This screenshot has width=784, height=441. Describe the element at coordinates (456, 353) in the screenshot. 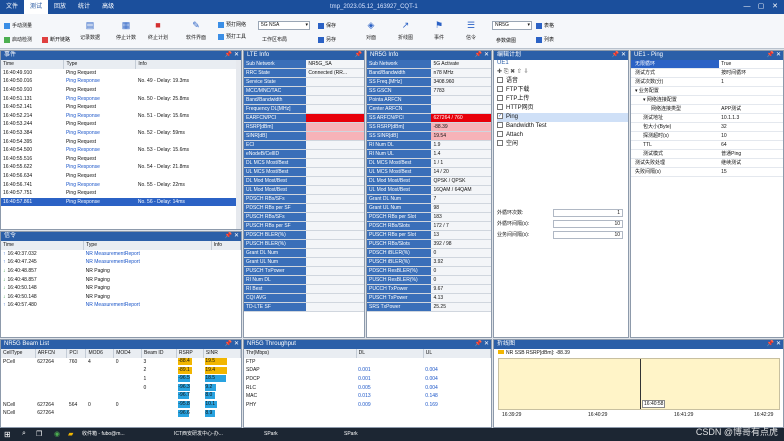

I see `column-header: UL` at that location.